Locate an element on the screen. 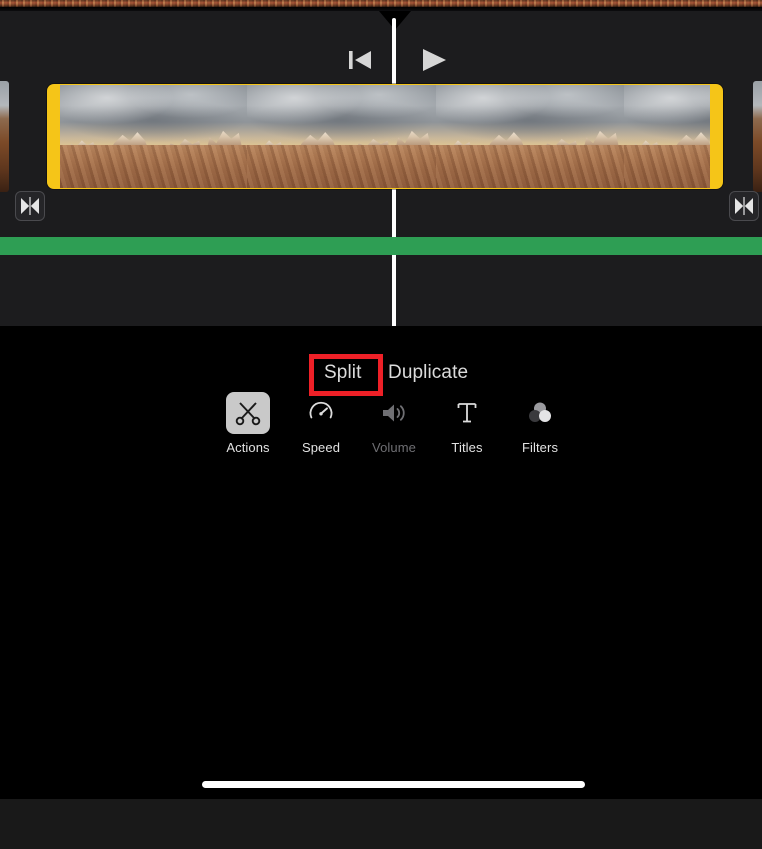 Image resolution: width=762 pixels, height=849 pixels. tool-icon-row: Actions Speed Volume Titles Filters is located at coordinates (381, 431).